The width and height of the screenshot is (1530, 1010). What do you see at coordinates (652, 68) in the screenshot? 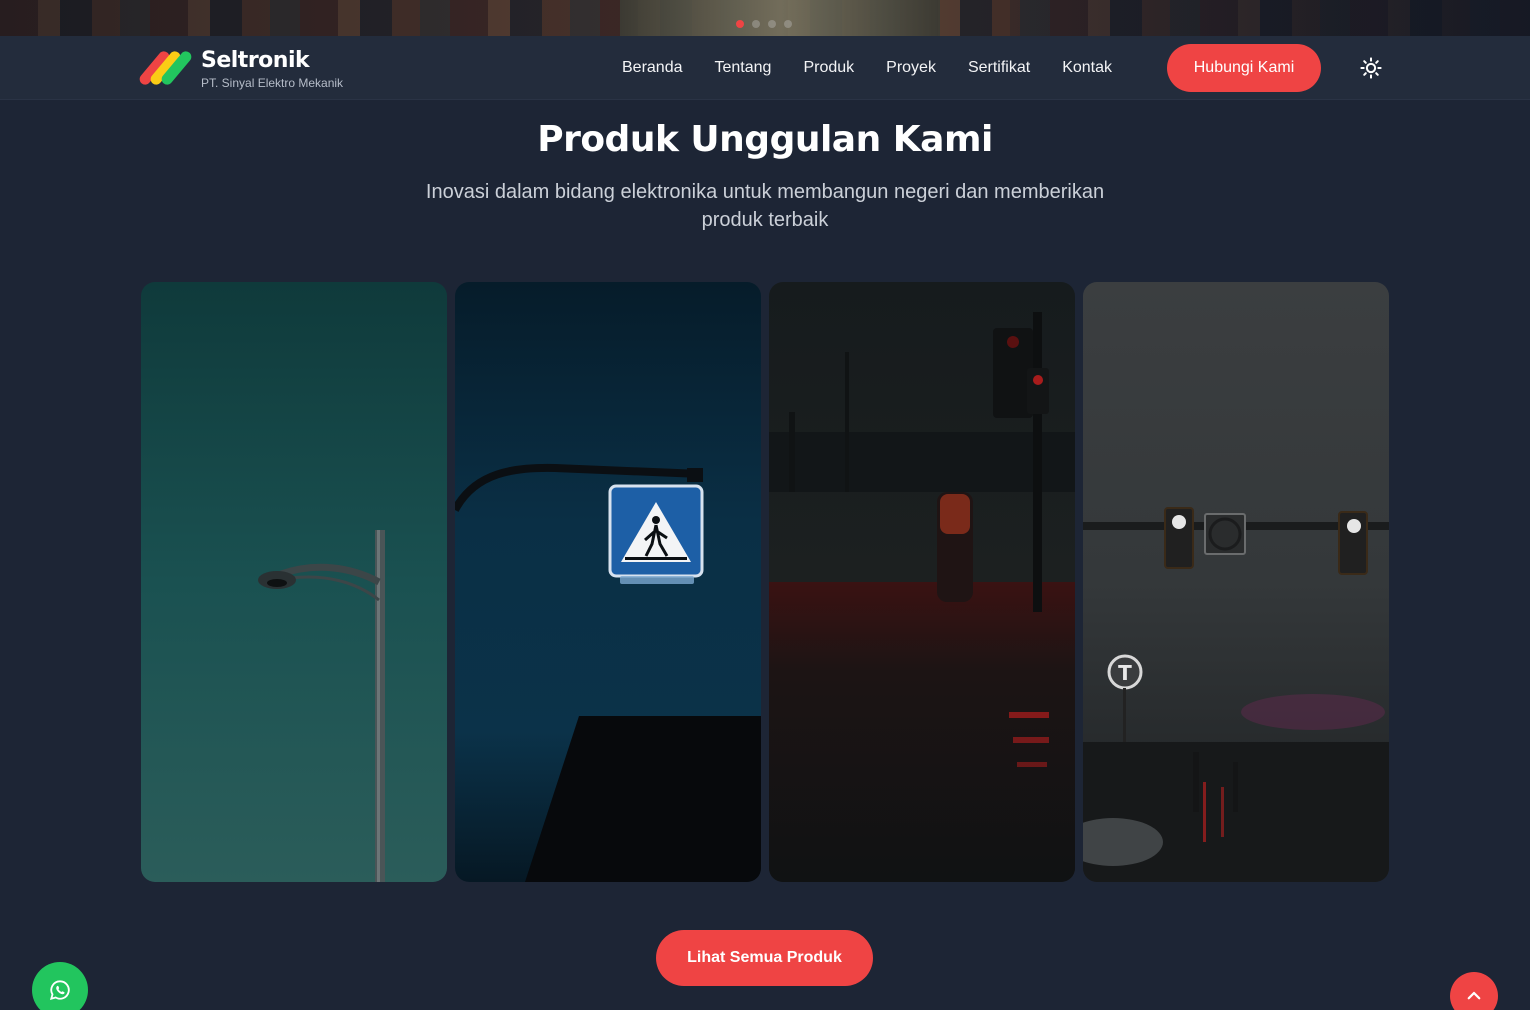
I see `nav-link-beranda: Beranda` at bounding box center [652, 68].